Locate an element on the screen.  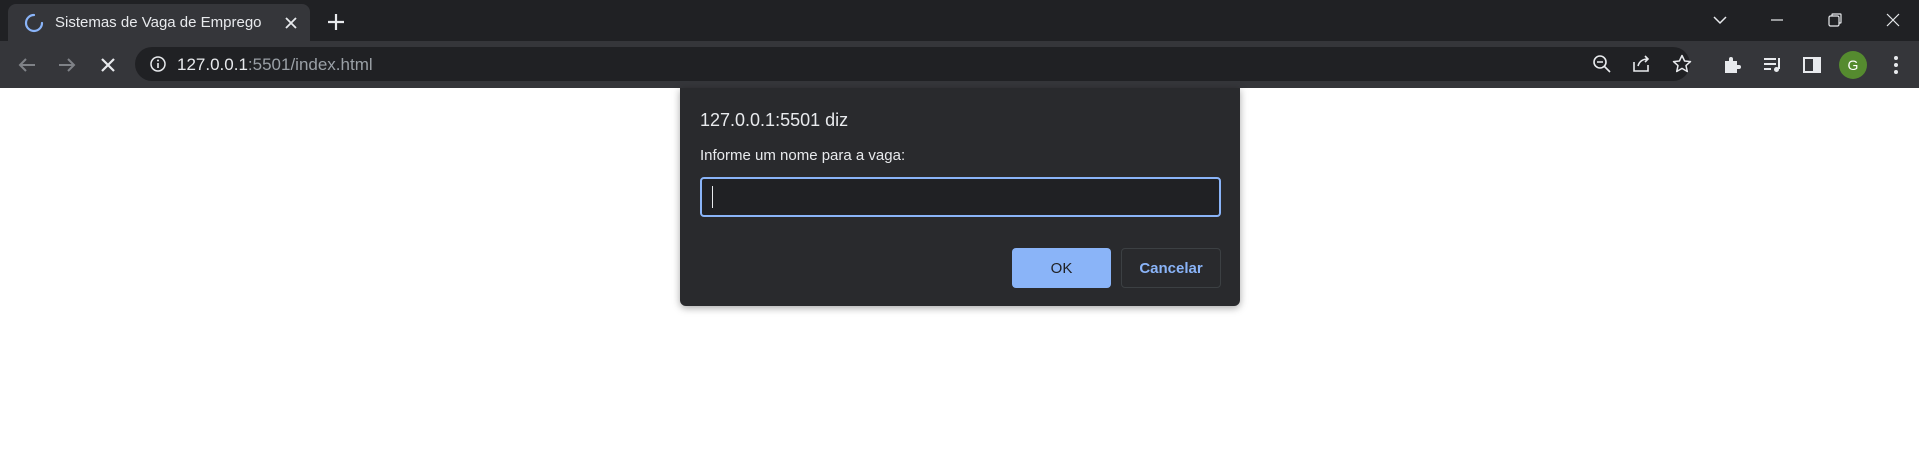
forward-arrow-icon is located at coordinates (67, 65).